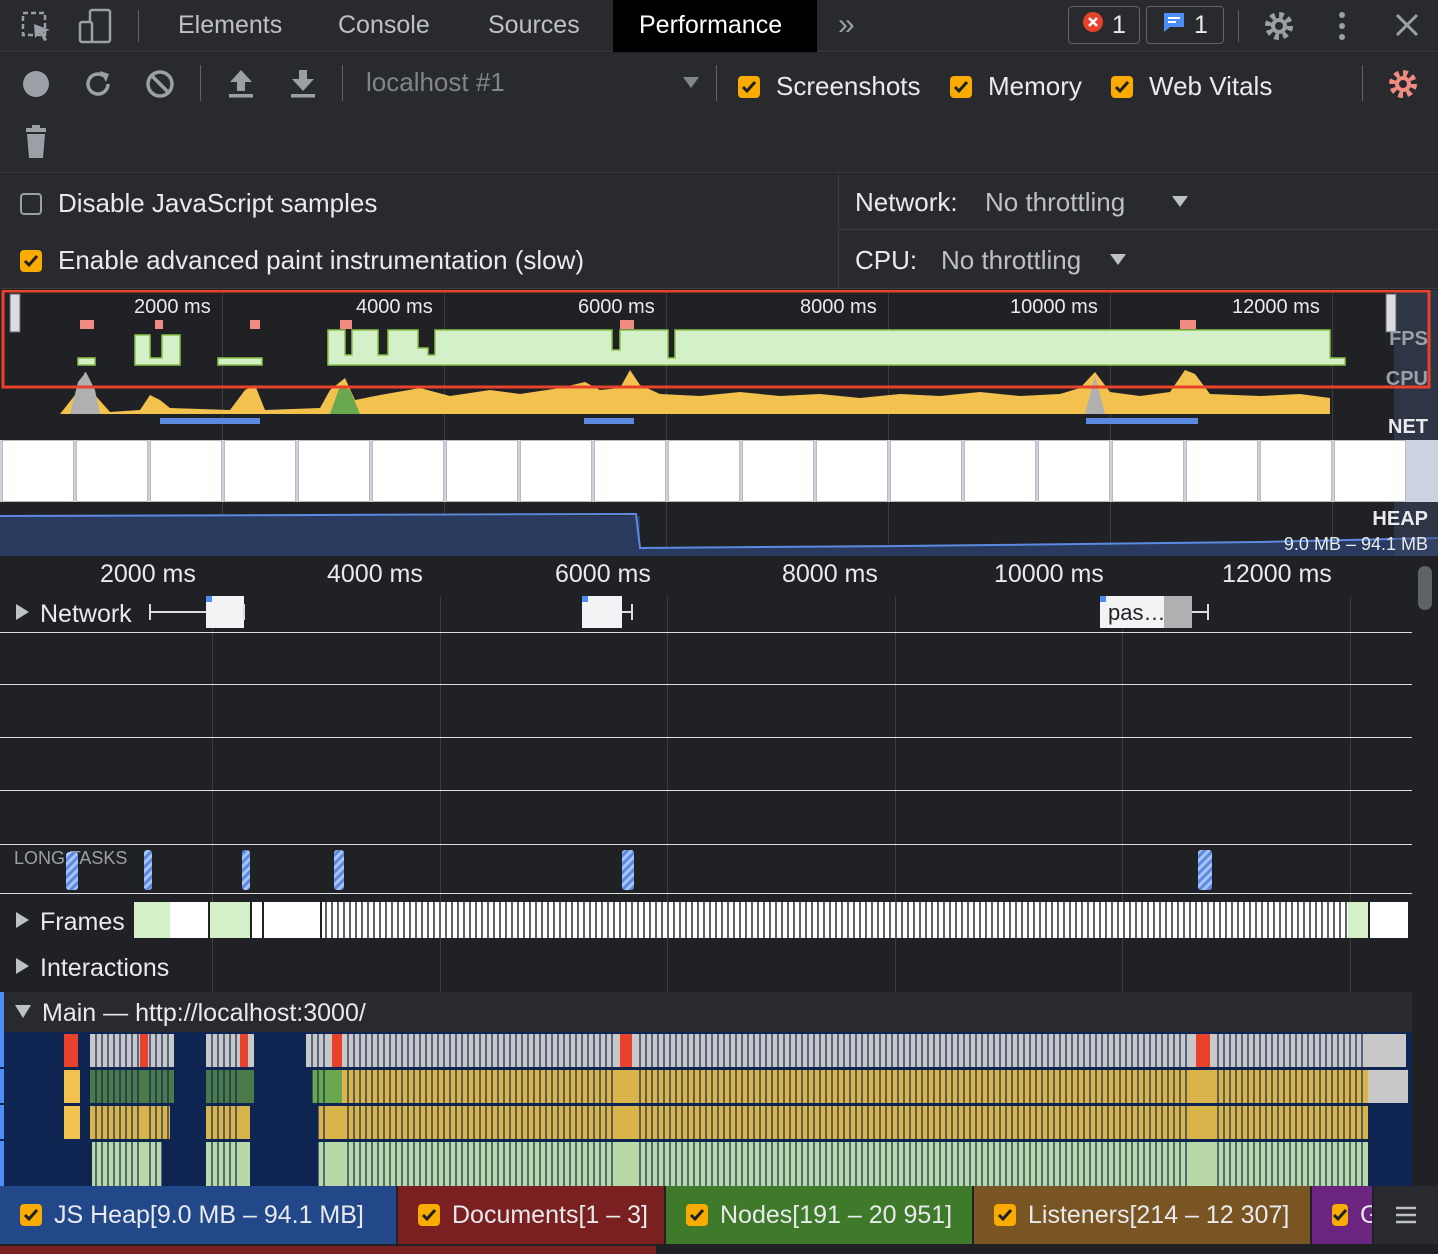 The width and height of the screenshot is (1438, 1254). I want to click on documents-counter: Documents[1 – 3], so click(531, 1215).